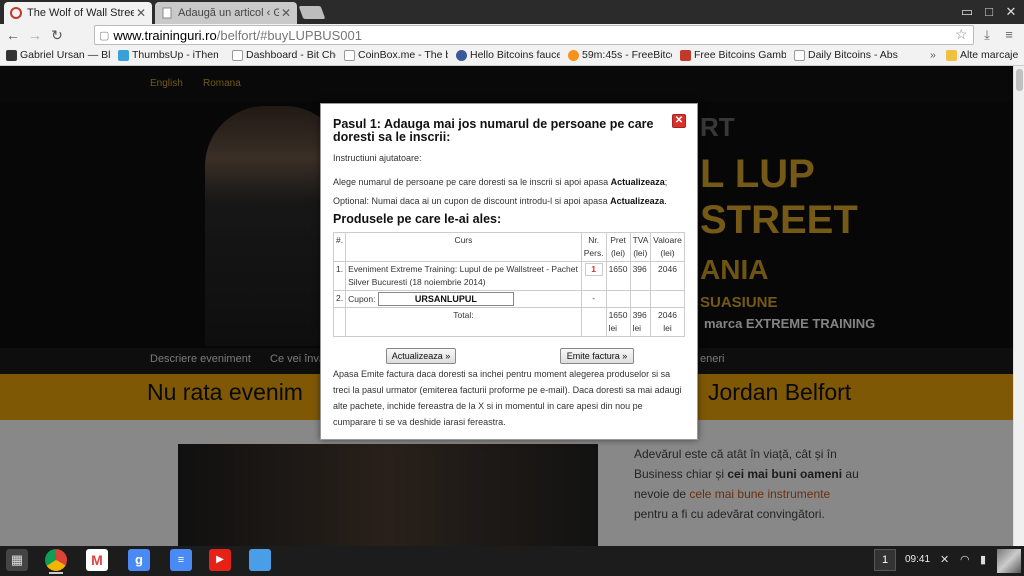 Image resolution: width=1024 pixels, height=576 pixels. What do you see at coordinates (226, 13) in the screenshot?
I see `tab-adauga-articol: Adaugă un articol ‹ Gabr ✕` at bounding box center [226, 13].